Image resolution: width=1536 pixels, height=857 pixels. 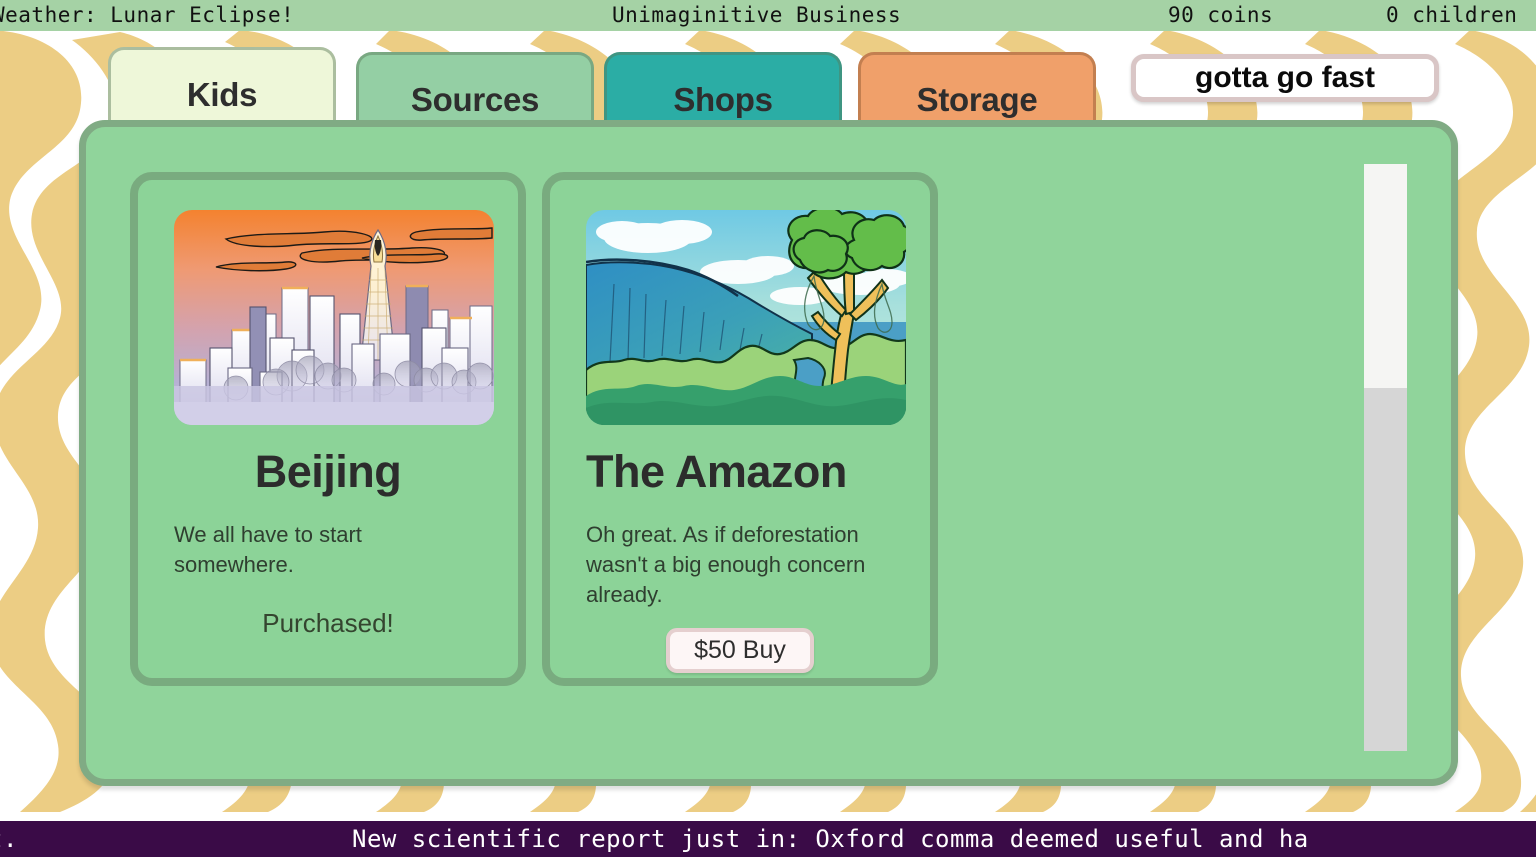 What do you see at coordinates (147, 15) in the screenshot?
I see `weather-status: Weather: Lunar Eclipse!` at bounding box center [147, 15].